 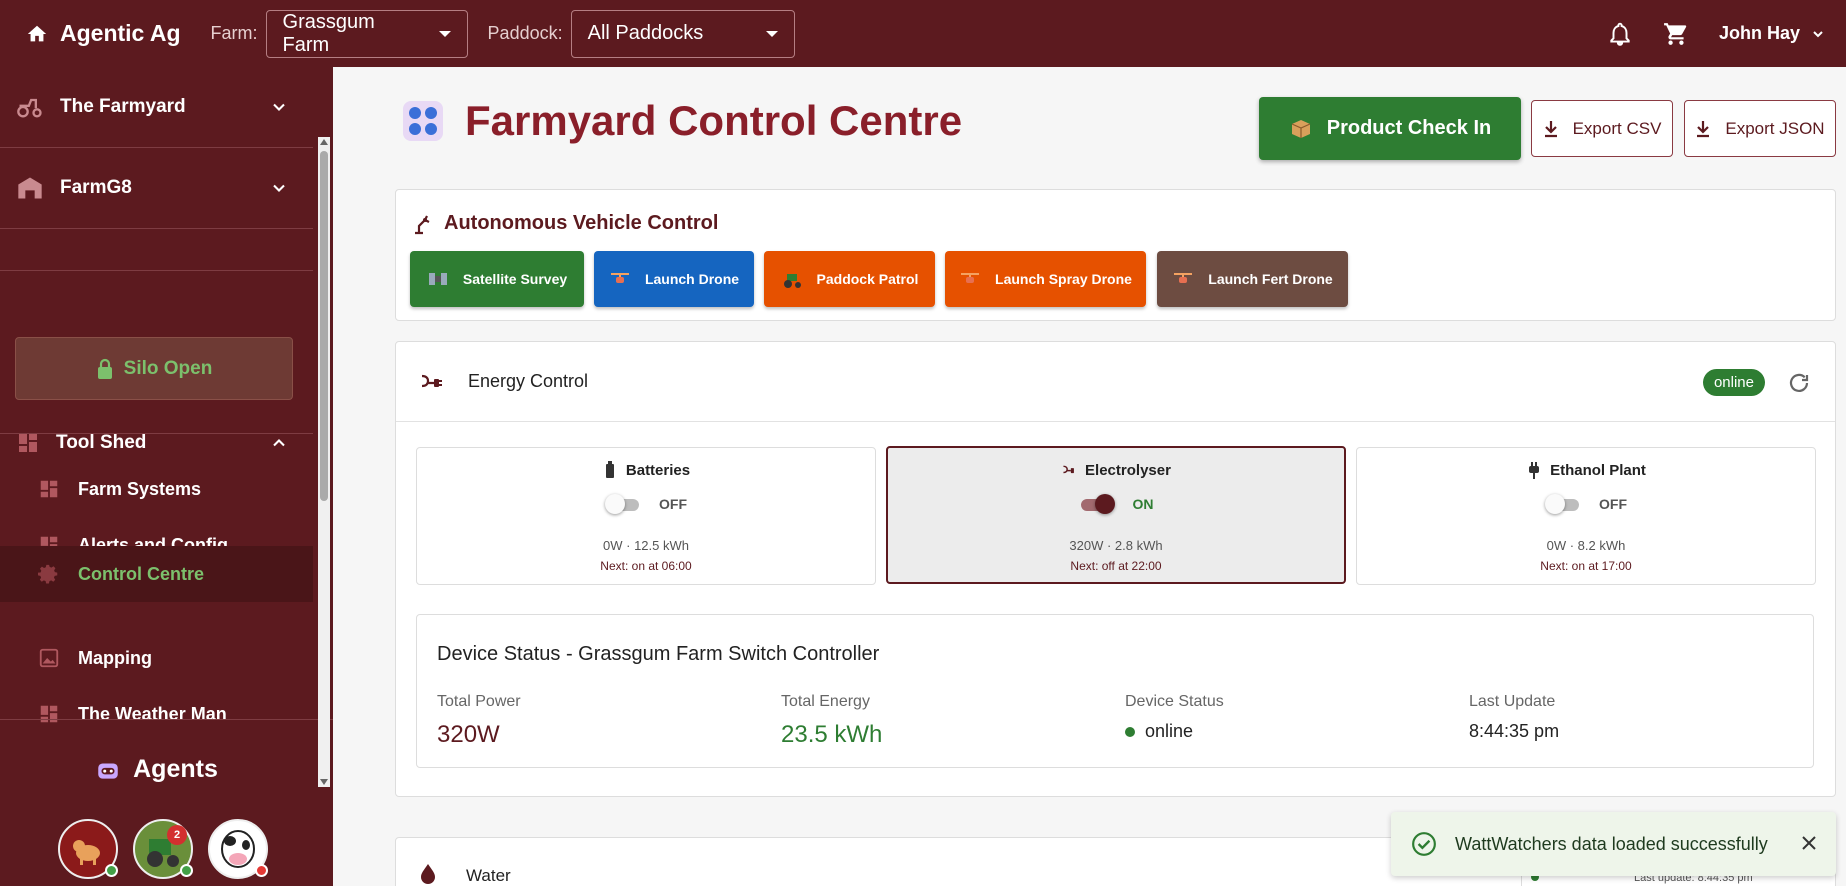 I want to click on device-name-row: Batteries, so click(x=646, y=470).